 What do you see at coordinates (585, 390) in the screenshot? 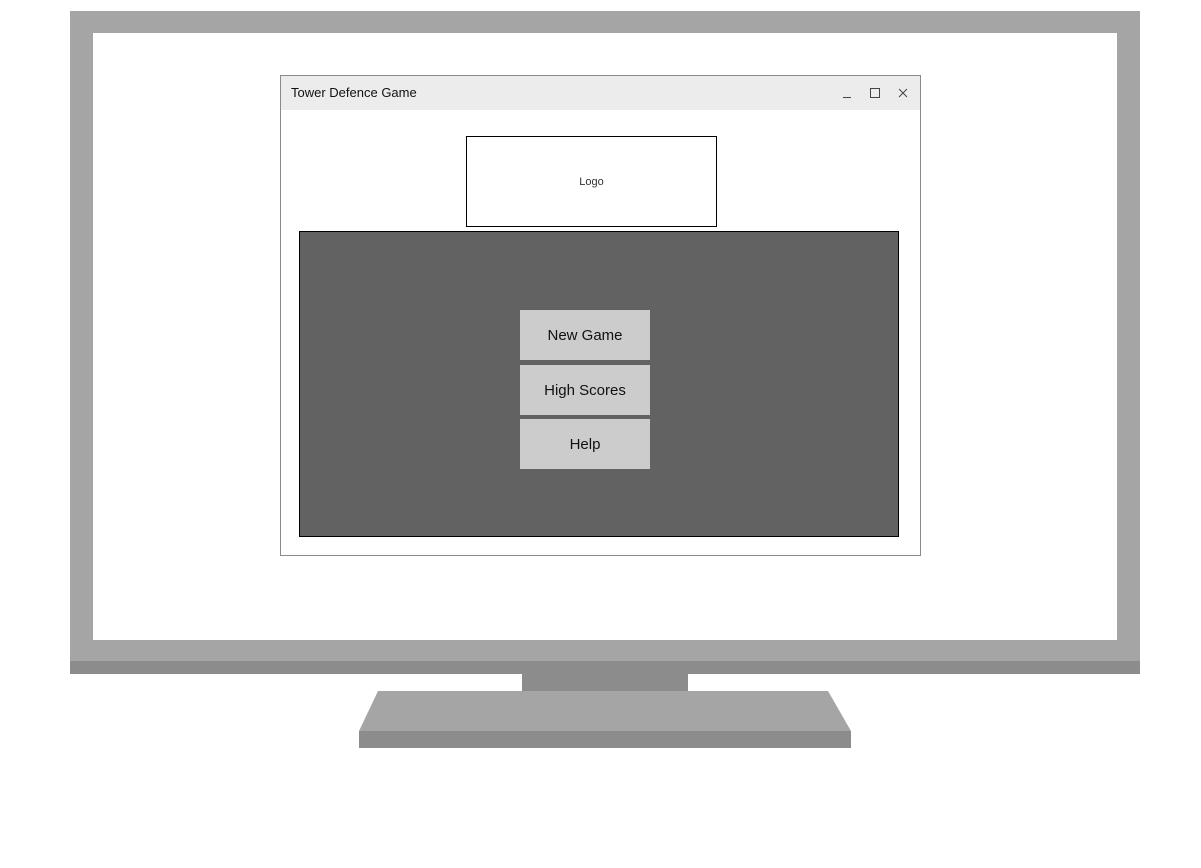
I see `high-scores-button: High Scores` at bounding box center [585, 390].